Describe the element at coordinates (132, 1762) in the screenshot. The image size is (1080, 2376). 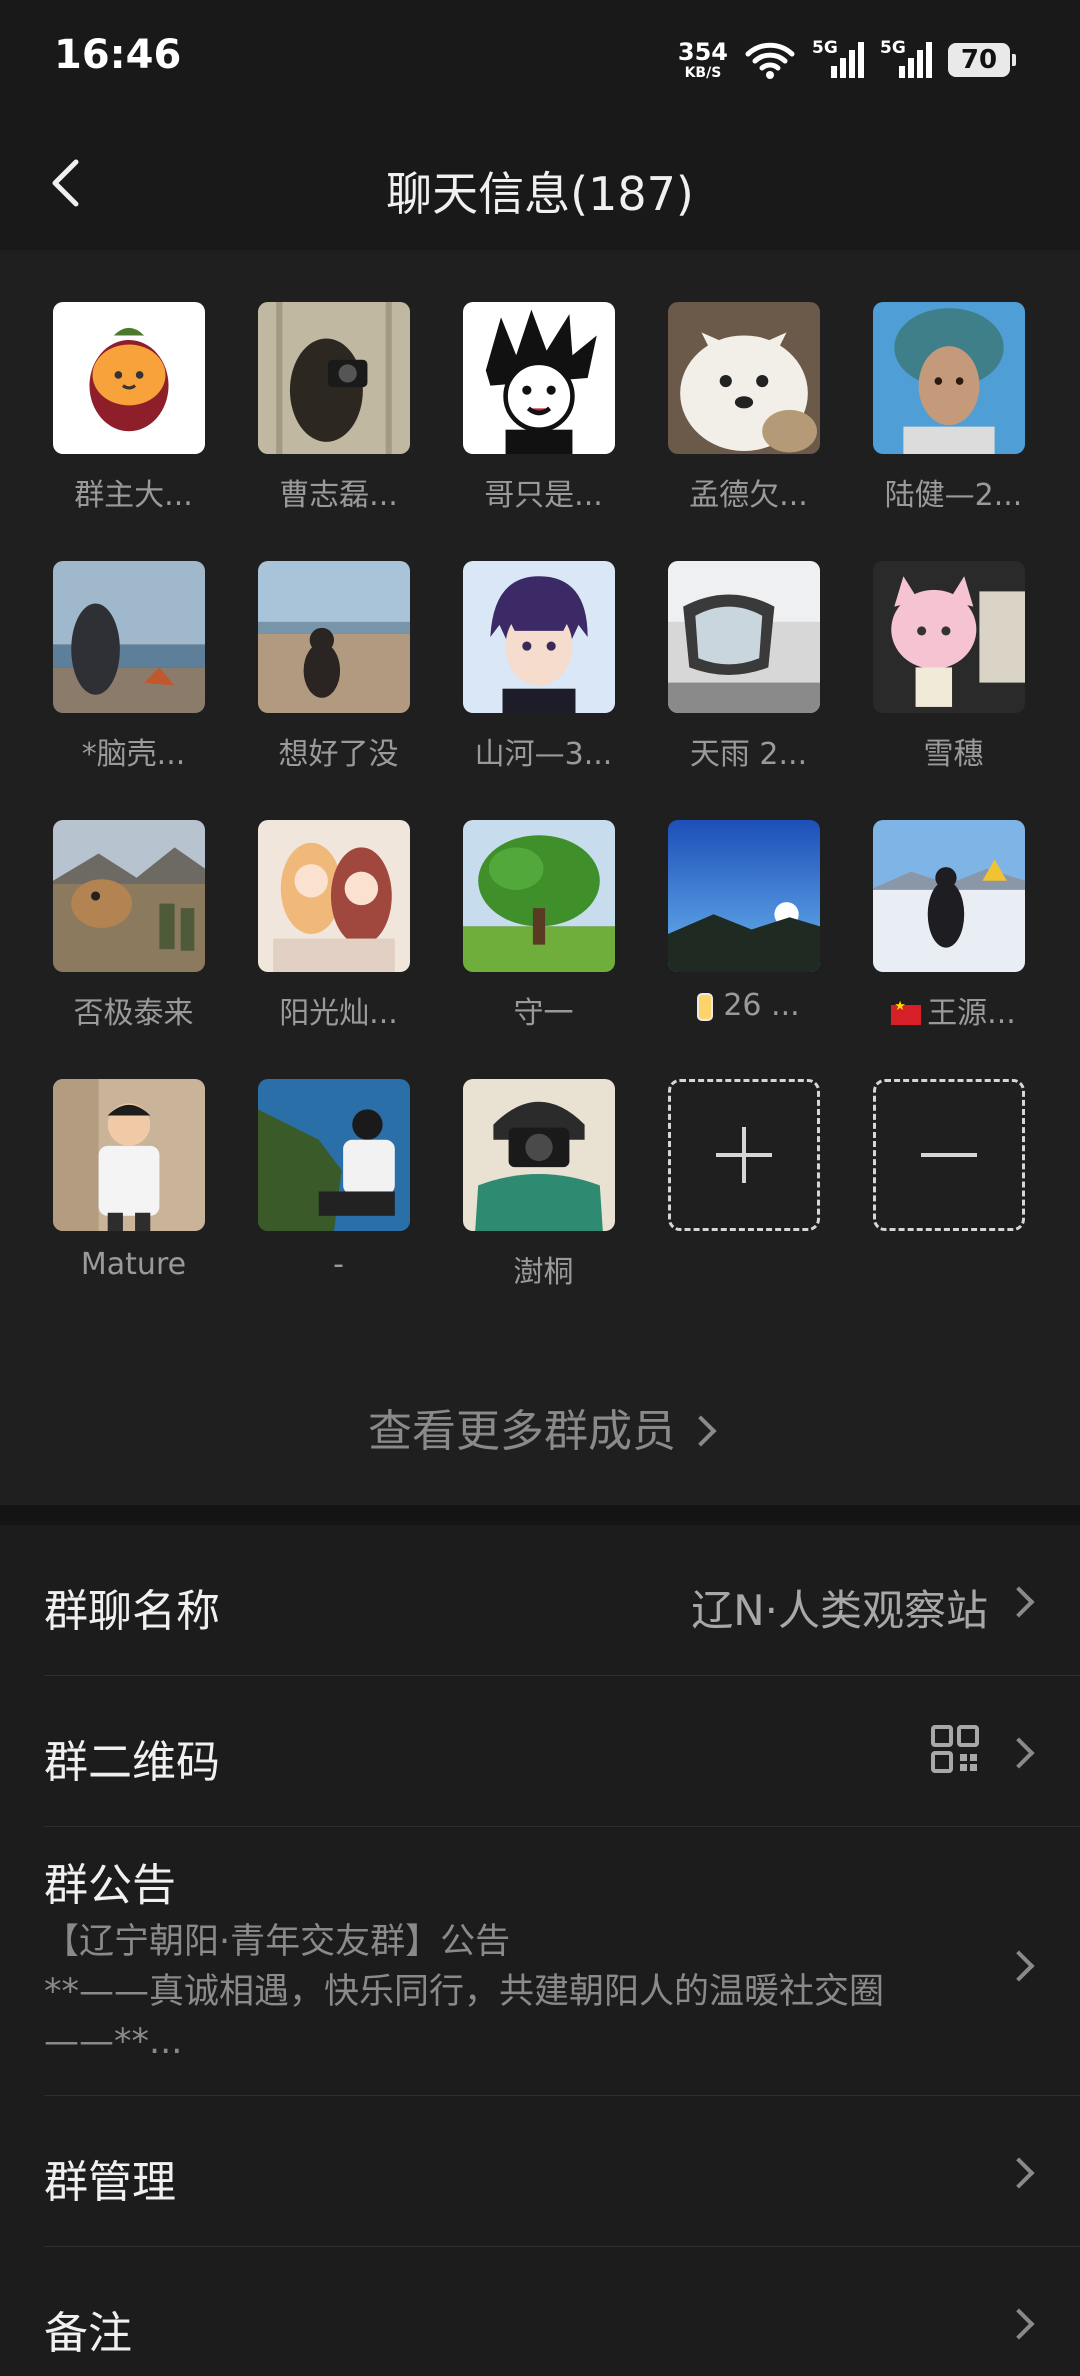
I see `qr-code-label: 群二维码` at that location.